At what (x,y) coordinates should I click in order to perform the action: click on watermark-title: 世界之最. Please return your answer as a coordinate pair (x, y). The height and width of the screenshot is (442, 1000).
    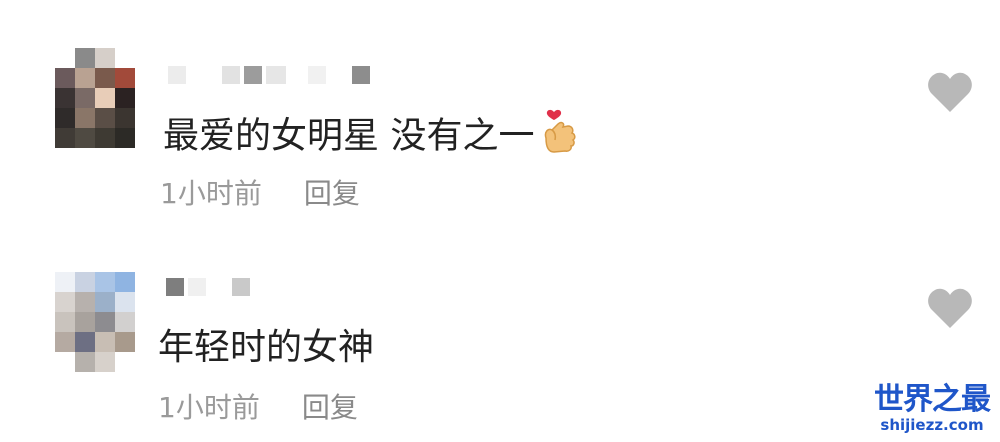
    Looking at the image, I should click on (932, 399).